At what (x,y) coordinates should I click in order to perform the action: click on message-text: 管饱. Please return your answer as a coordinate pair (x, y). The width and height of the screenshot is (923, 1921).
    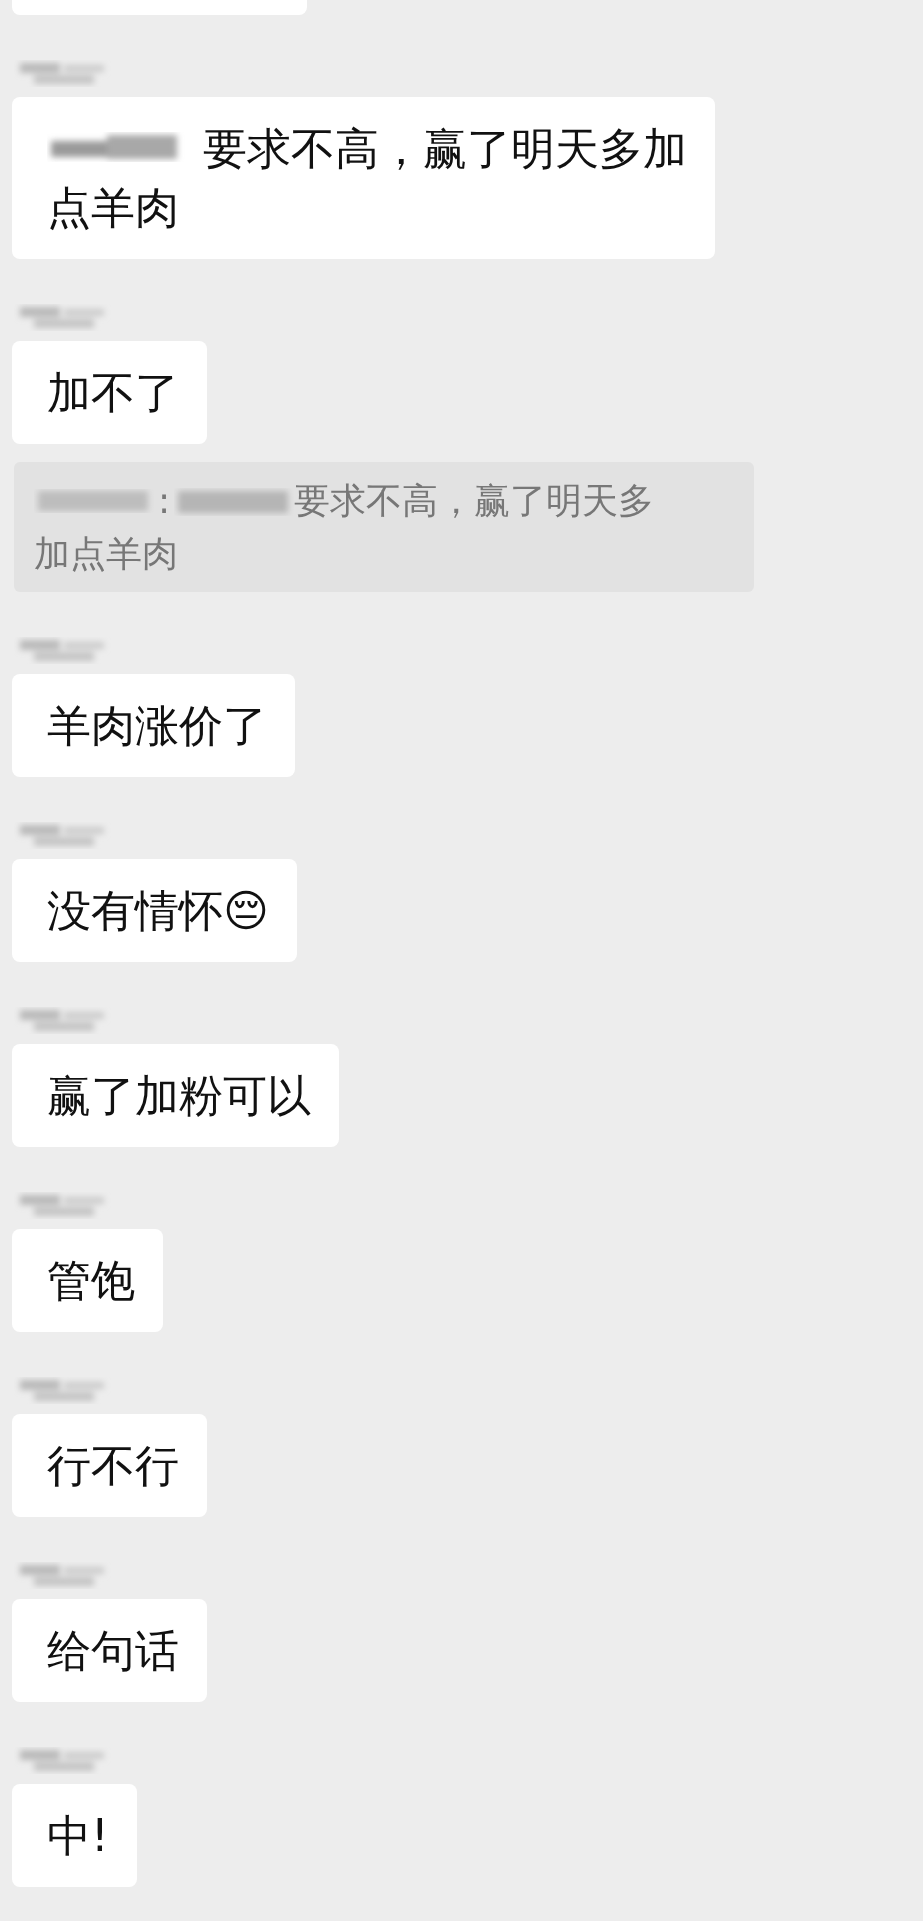
    Looking at the image, I should click on (91, 1281).